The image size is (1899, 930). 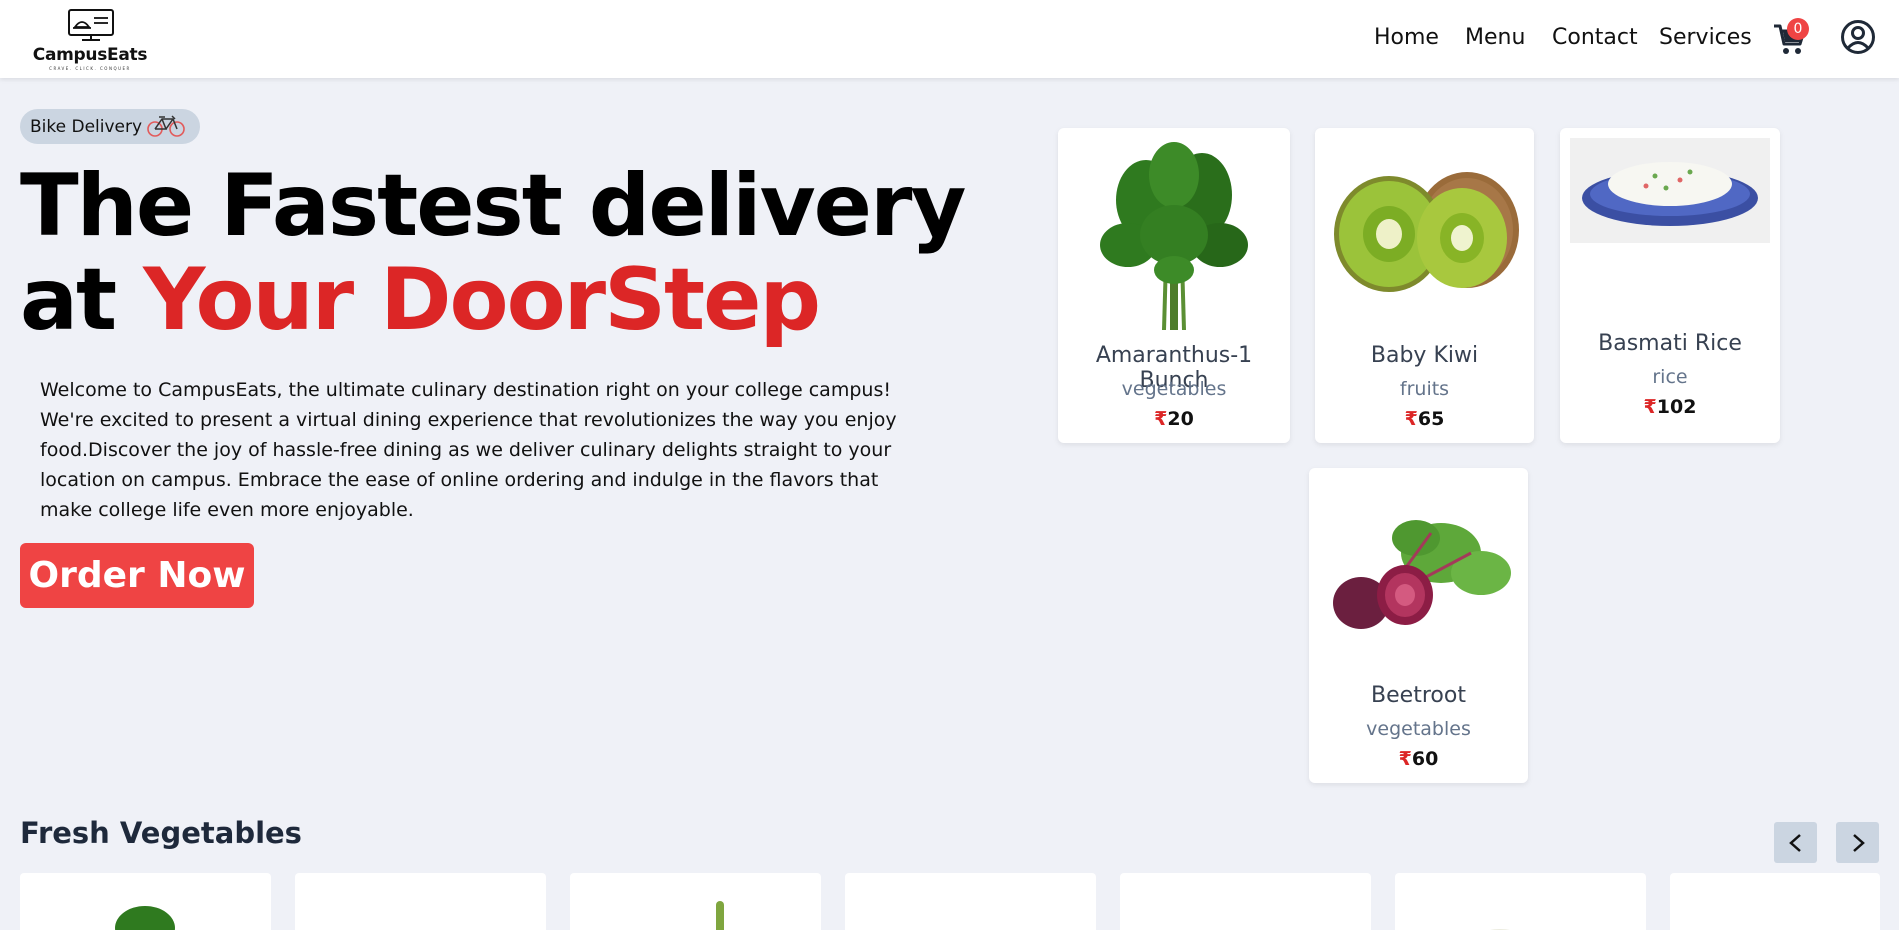 I want to click on product-price: ₹20, so click(x=1174, y=419).